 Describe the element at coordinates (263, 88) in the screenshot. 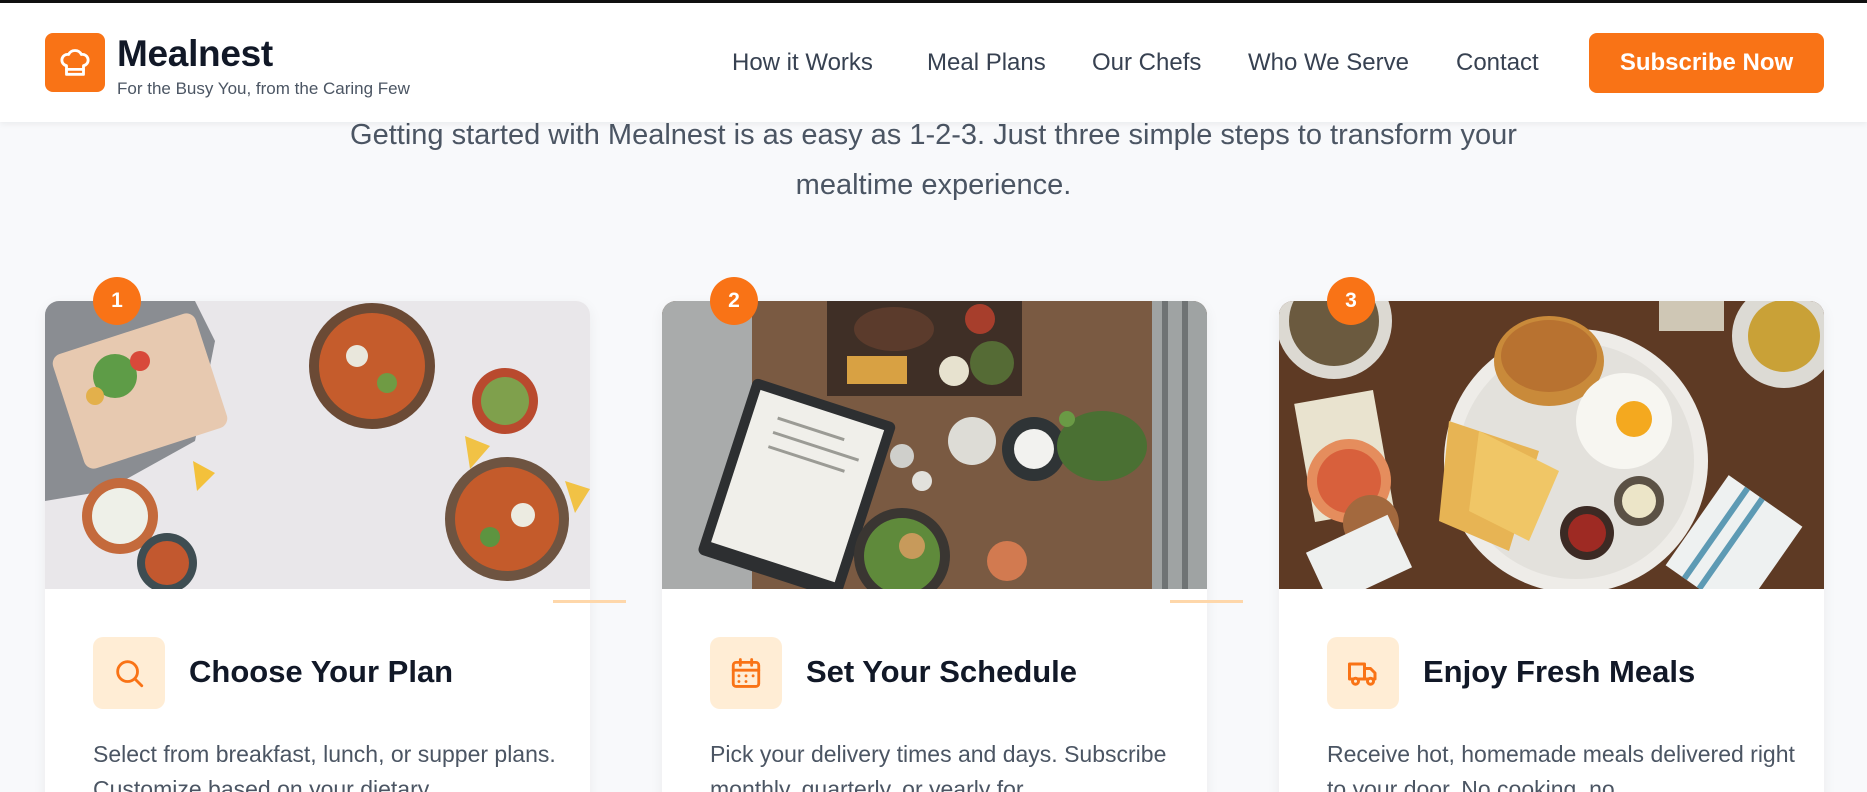

I see `brand-tagline: For the Busy You, from the Caring Few` at that location.